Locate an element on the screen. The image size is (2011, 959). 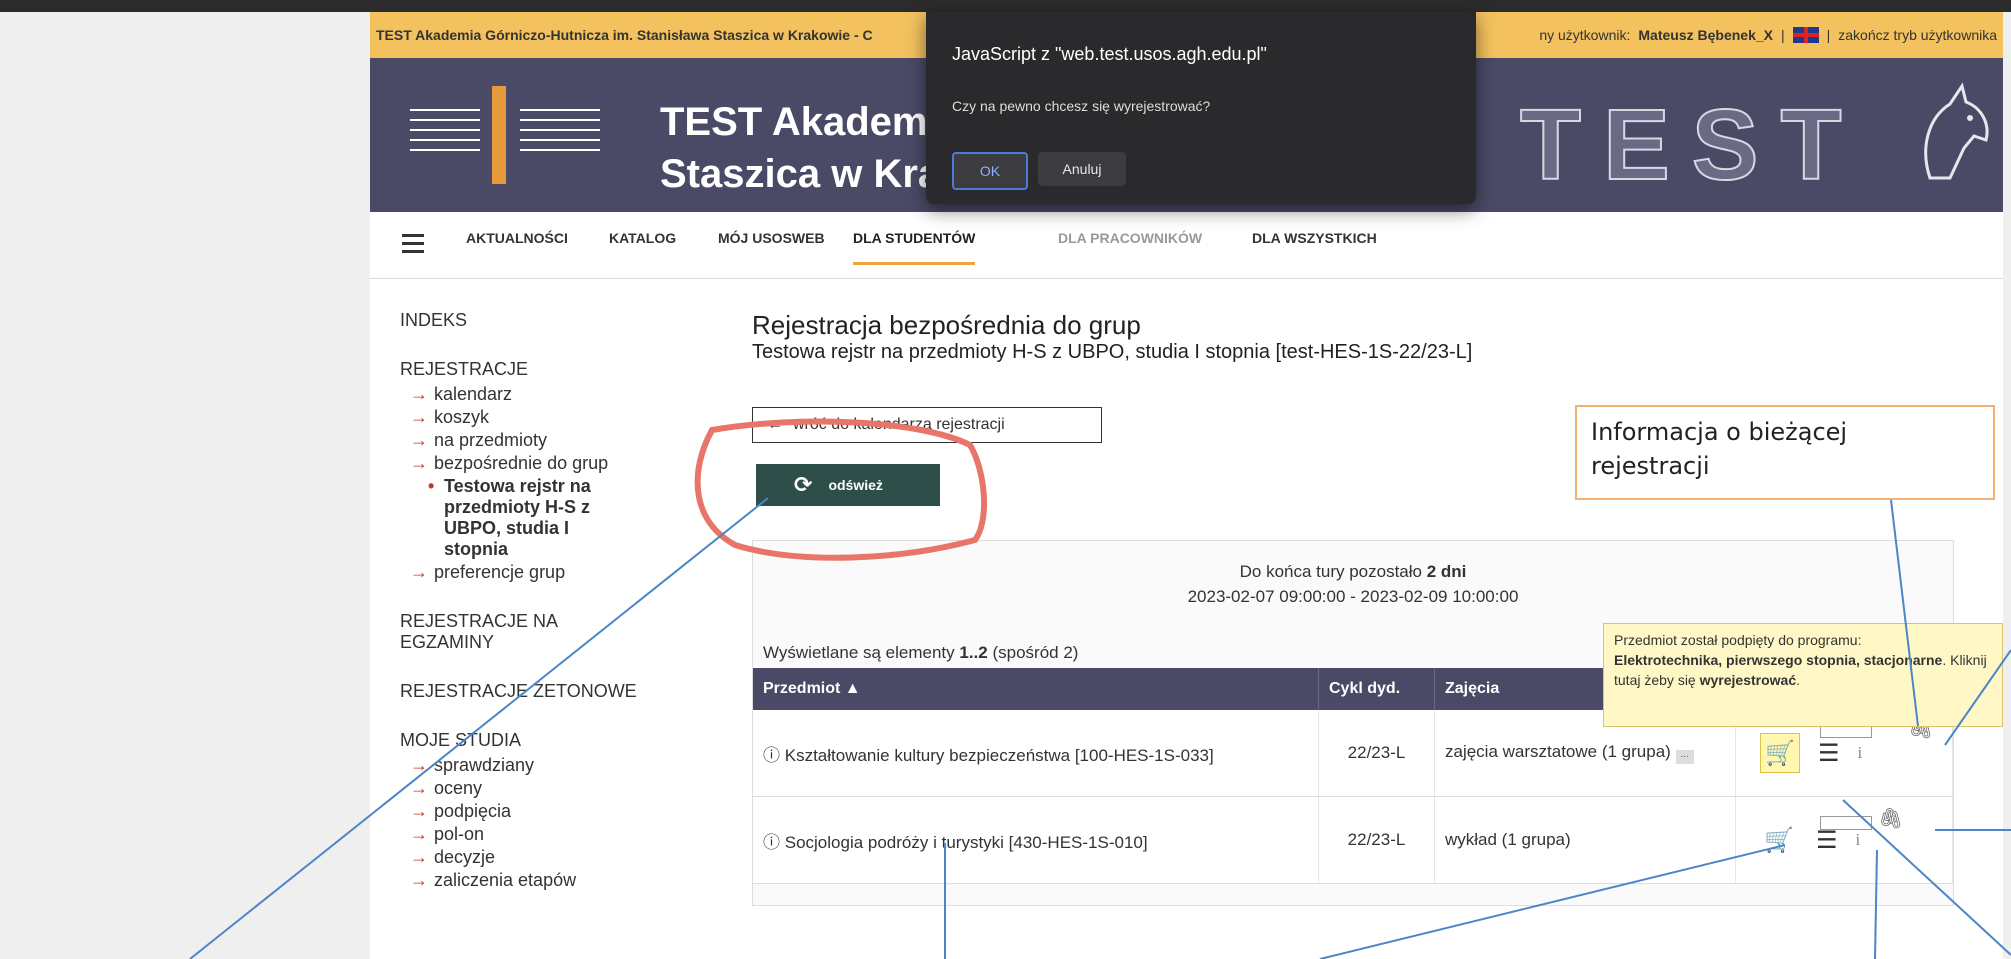
items-count: Wyświetlane są elementy 1..2 (spośród 2) is located at coordinates (921, 652).